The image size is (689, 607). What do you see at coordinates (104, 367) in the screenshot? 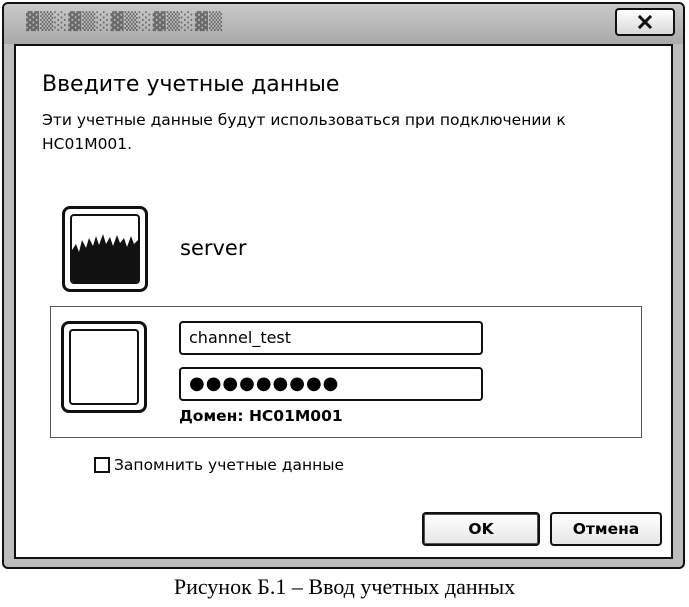
I see `user-tile-icon` at bounding box center [104, 367].